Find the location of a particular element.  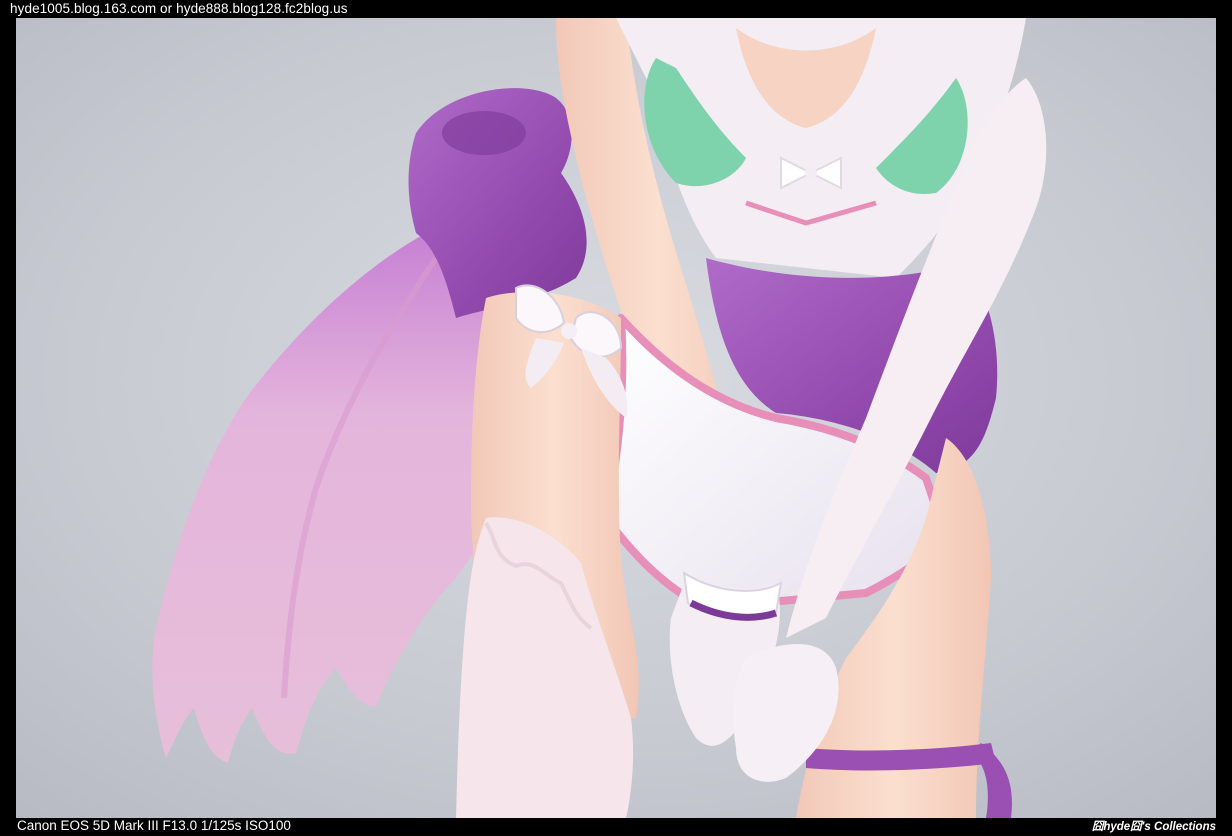

watermark-text: 囧hyde囧's Collections is located at coordinates (1153, 827).